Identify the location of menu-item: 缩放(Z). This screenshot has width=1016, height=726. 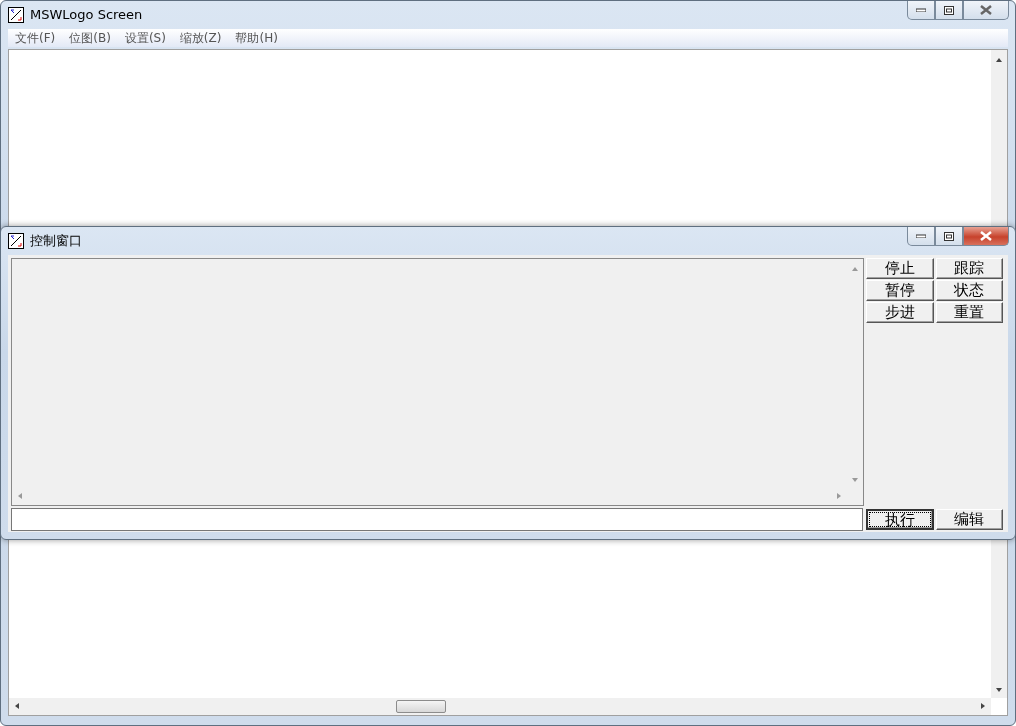
(200, 38).